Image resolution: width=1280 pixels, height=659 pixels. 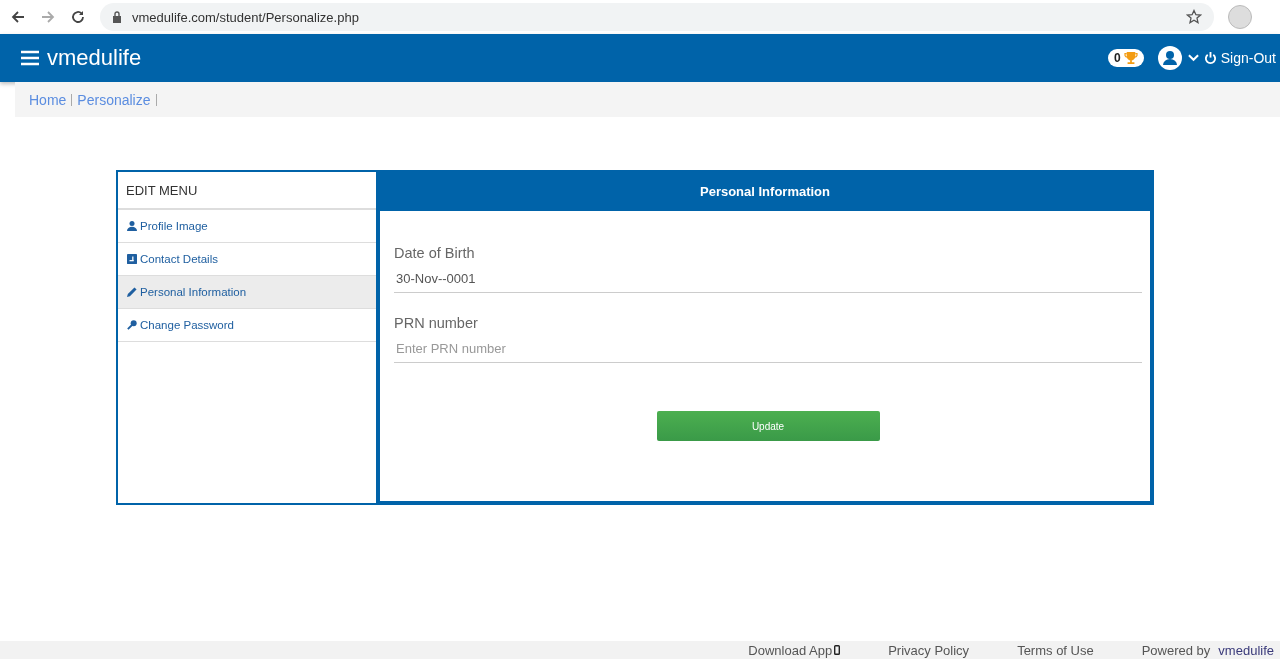 I want to click on reload-icon, so click(x=78, y=17).